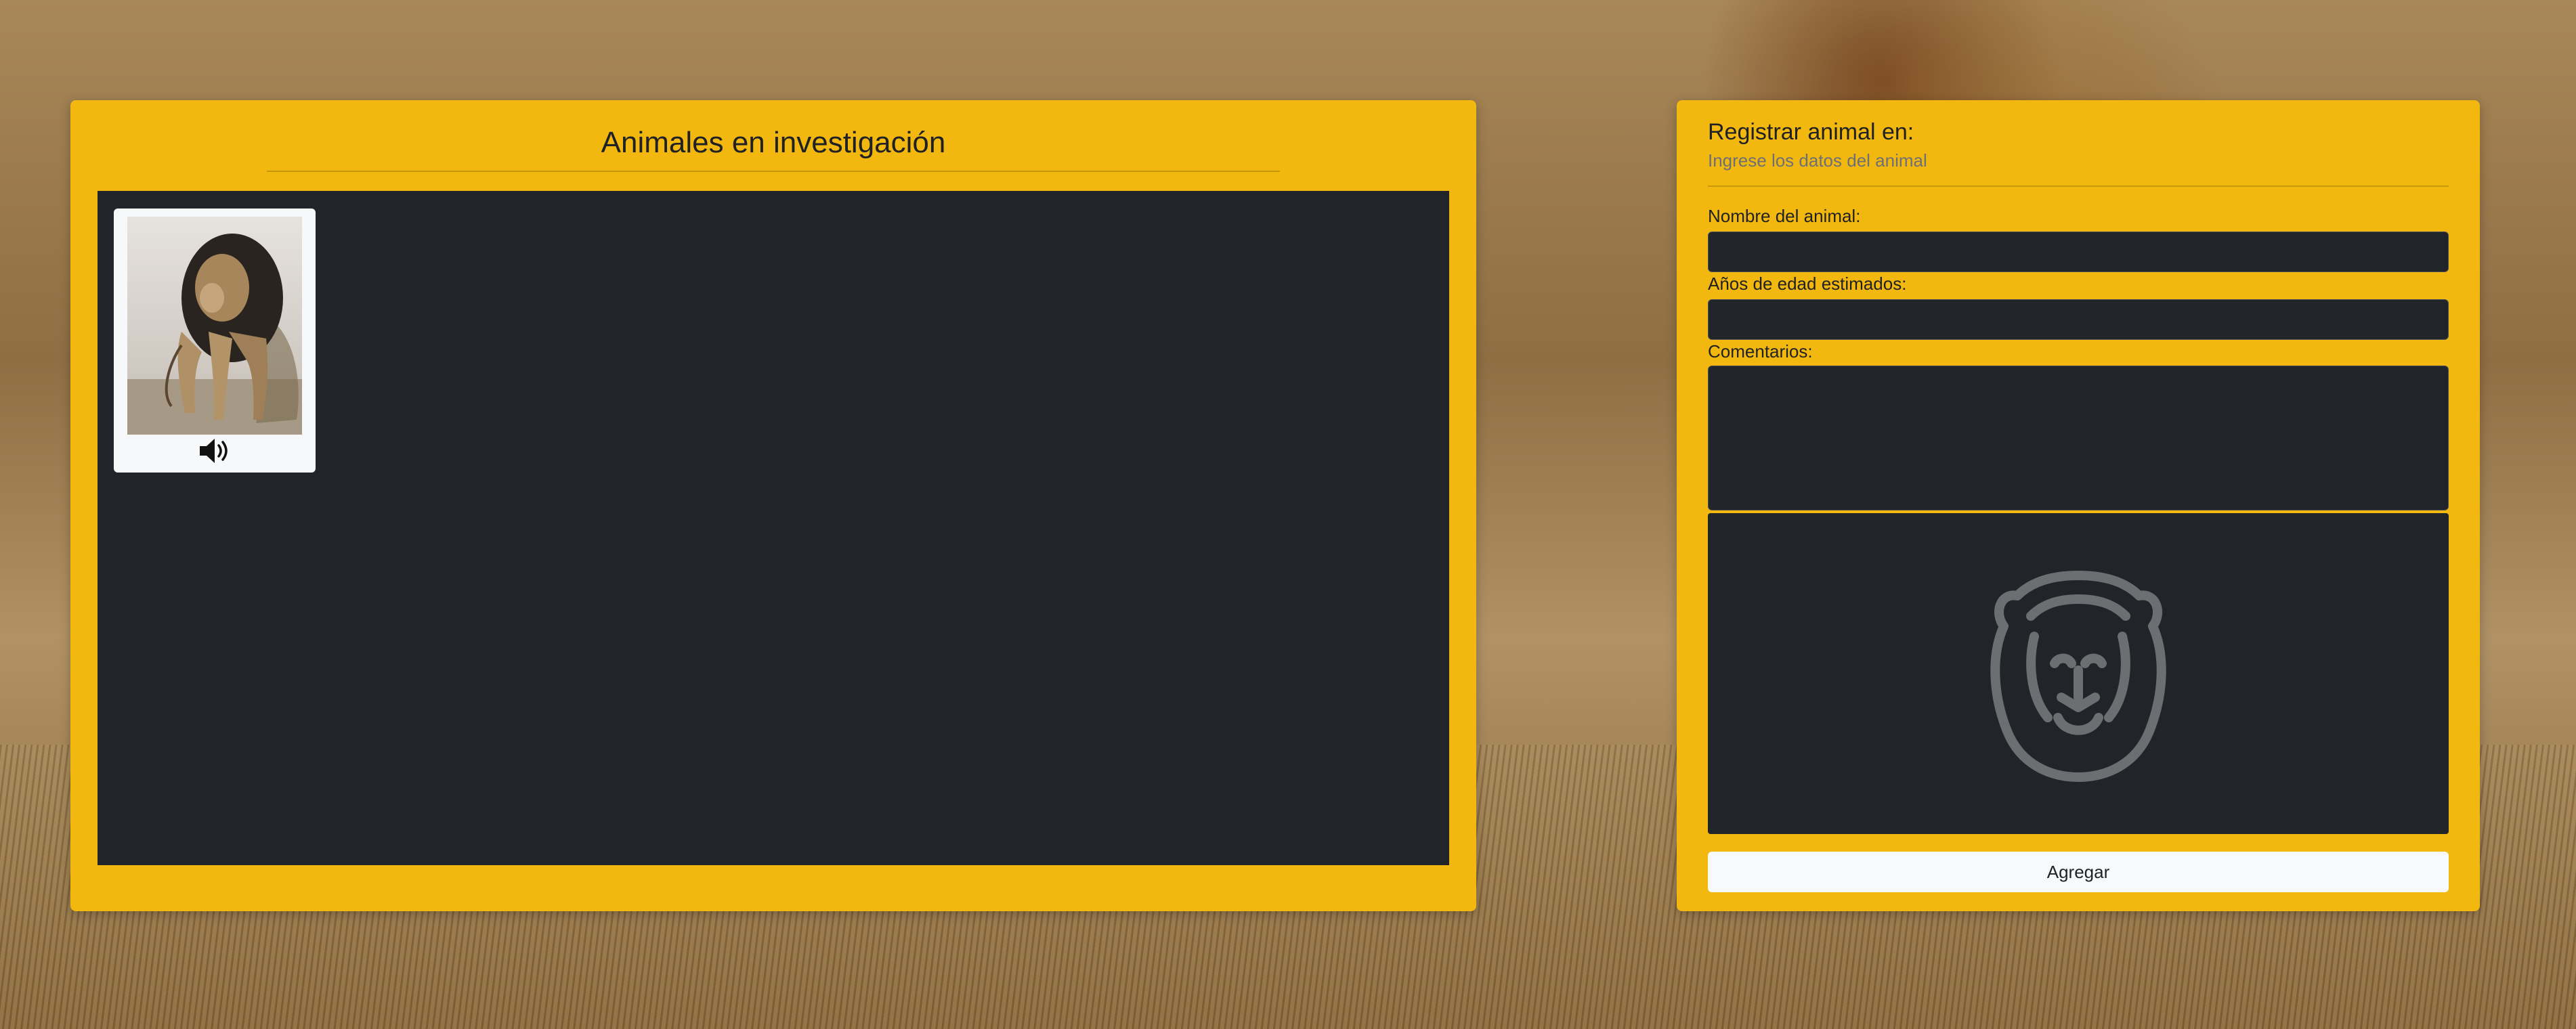  I want to click on play-sound-button, so click(215, 451).